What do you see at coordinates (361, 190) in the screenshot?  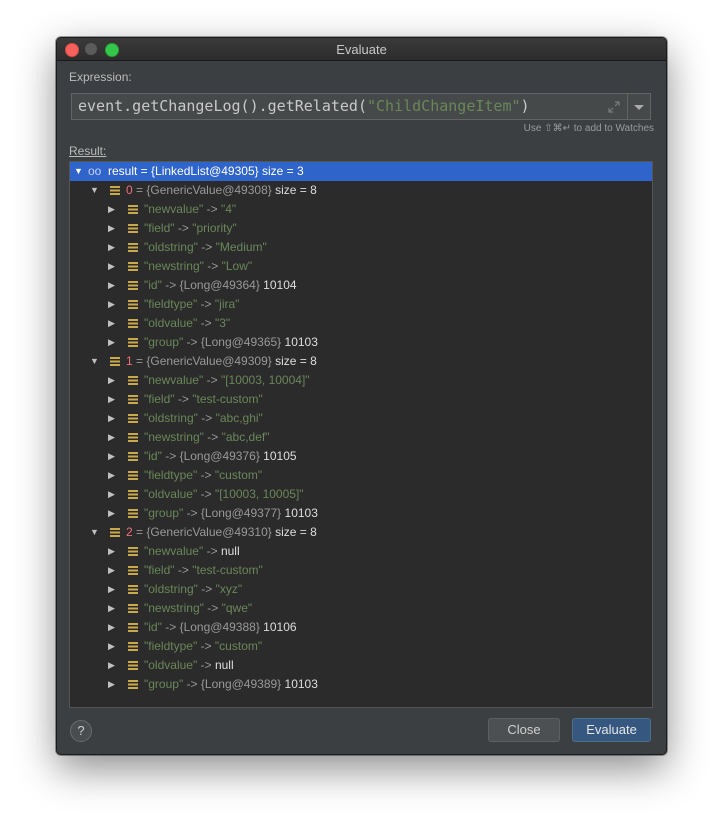 I see `tree-group-row: ▼ 0 = {GenericValue@49308} size = 8` at bounding box center [361, 190].